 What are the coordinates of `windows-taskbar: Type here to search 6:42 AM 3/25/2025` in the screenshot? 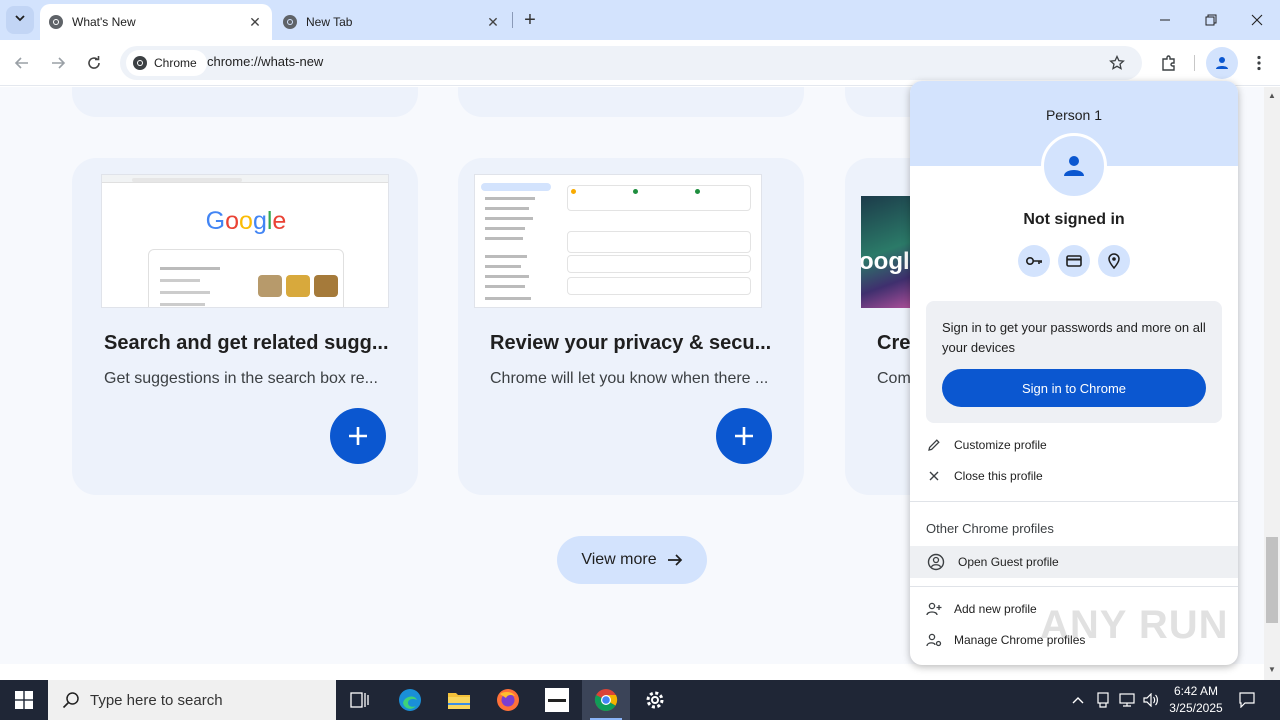 It's located at (640, 700).